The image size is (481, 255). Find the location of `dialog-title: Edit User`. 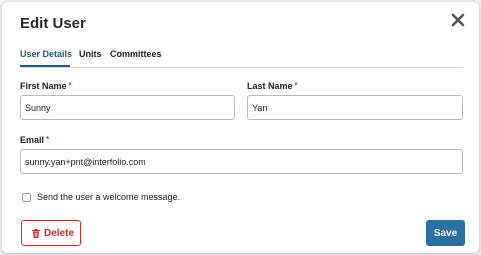

dialog-title: Edit User is located at coordinates (53, 23).